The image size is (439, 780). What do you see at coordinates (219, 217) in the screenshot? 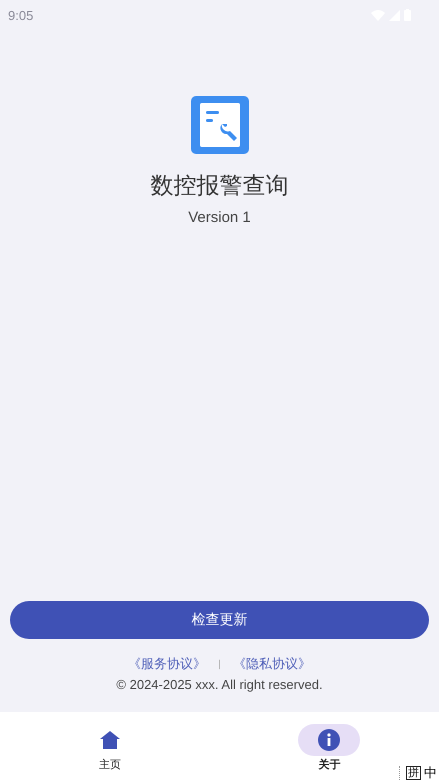
I see `version-text: Version 1` at bounding box center [219, 217].